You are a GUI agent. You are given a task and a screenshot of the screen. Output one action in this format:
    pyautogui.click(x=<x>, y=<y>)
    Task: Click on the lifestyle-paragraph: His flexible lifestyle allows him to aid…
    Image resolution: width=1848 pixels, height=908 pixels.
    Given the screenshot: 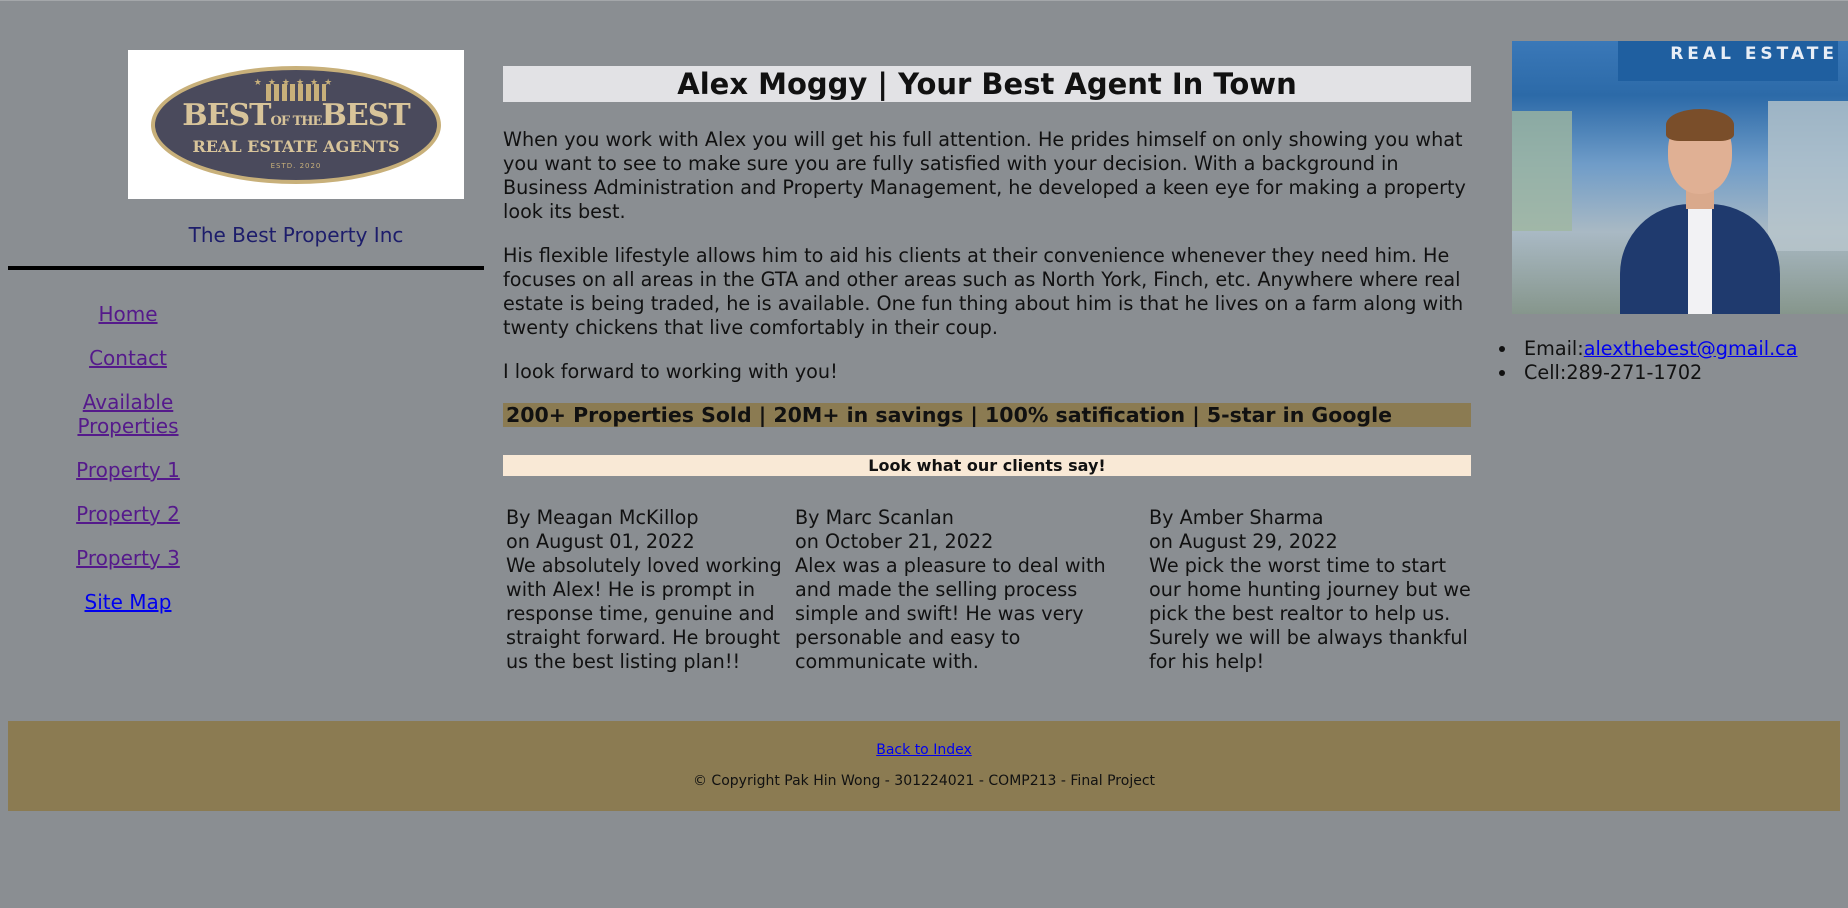 What is the action you would take?
    pyautogui.click(x=983, y=291)
    